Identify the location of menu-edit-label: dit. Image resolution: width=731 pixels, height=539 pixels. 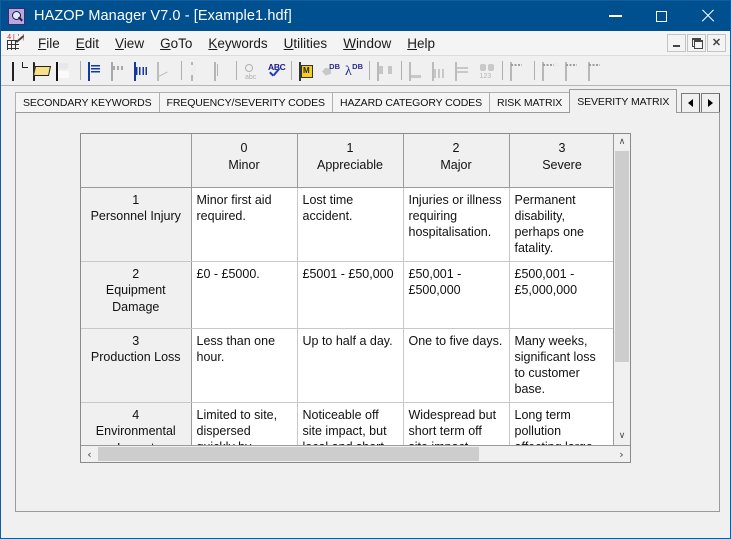
(92, 43).